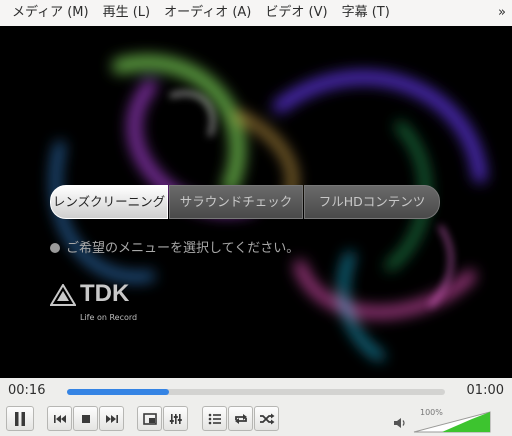 Image resolution: width=512 pixels, height=436 pixels. I want to click on tab-full-hd-contents: フルHDコンテンツ, so click(372, 202).